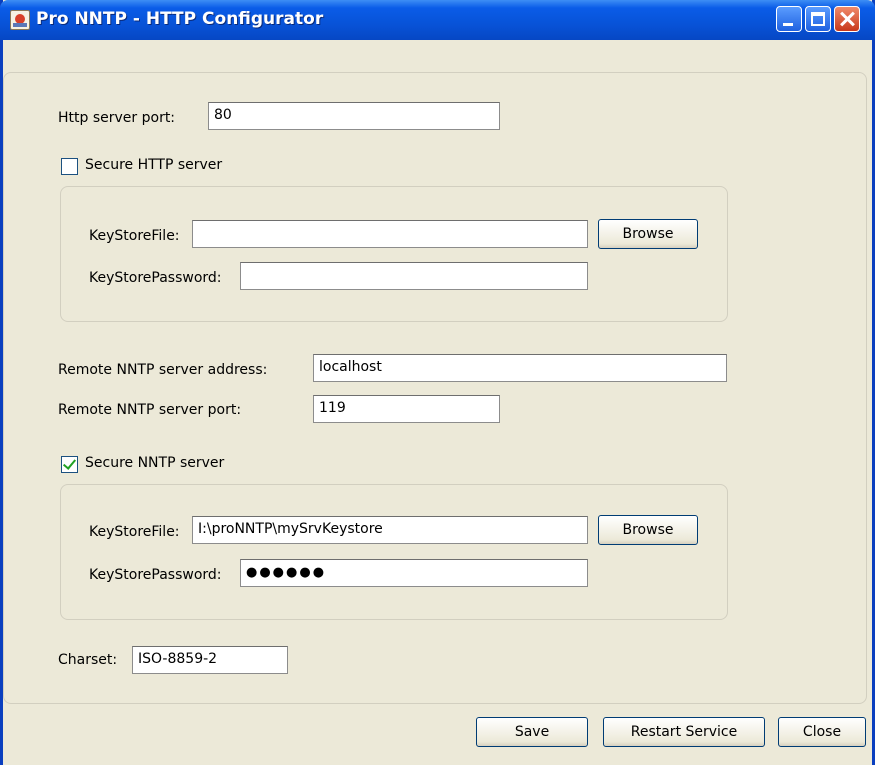  Describe the element at coordinates (150, 410) in the screenshot. I see `nntp-port-label: Remote NNTP server port:` at that location.